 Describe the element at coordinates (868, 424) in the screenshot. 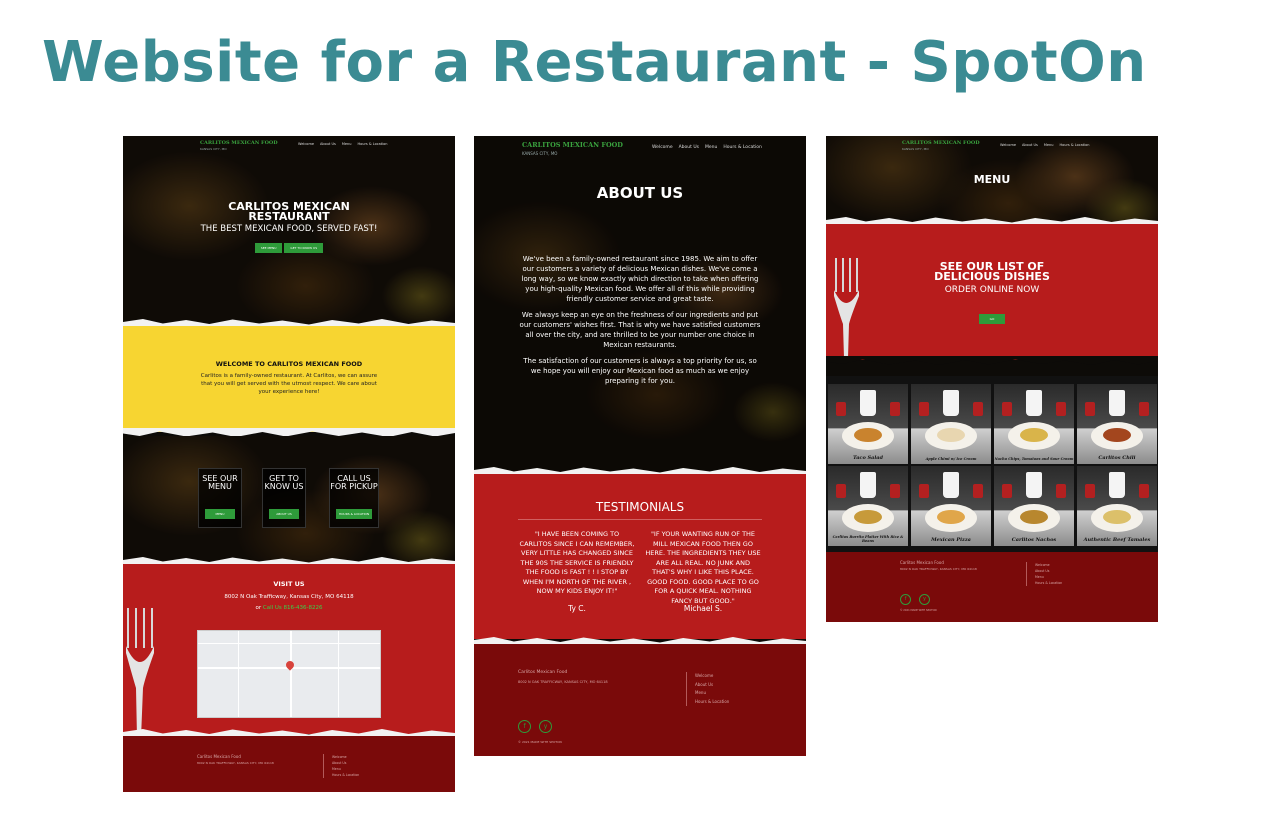

I see `dish-card: Taco Salad` at that location.